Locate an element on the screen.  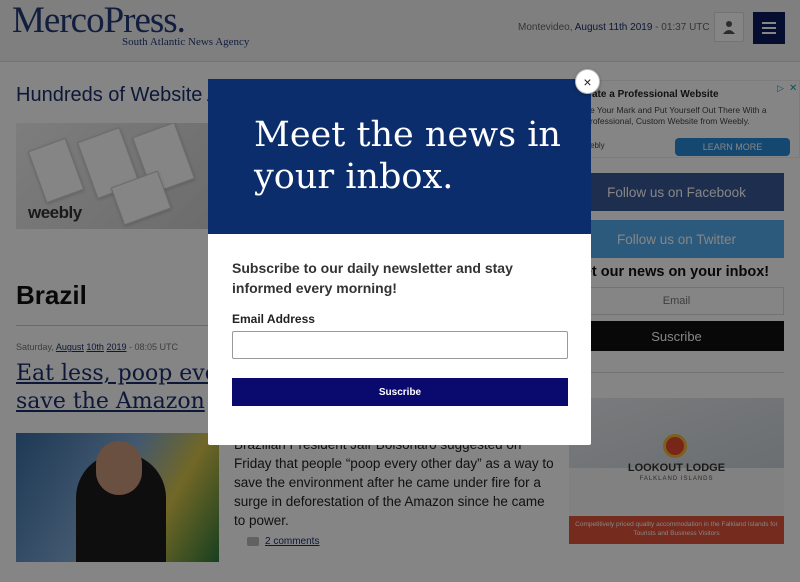
modal-hero: Meet the news in your inbox. is located at coordinates (399, 156).